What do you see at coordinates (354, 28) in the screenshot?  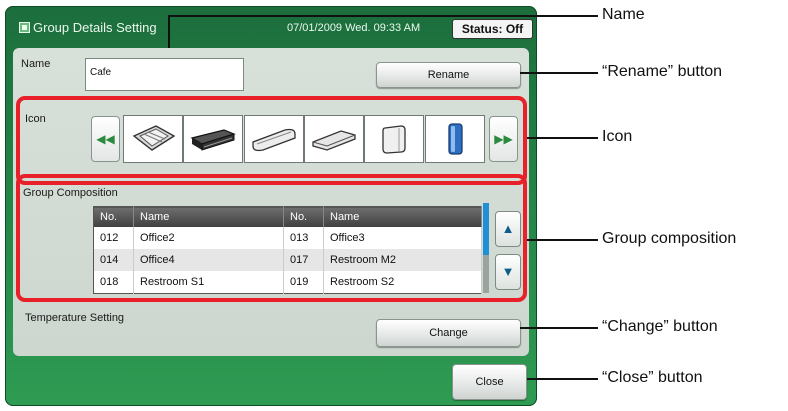 I see `date-time: 07/01/2009 Wed. 09:33 AM` at bounding box center [354, 28].